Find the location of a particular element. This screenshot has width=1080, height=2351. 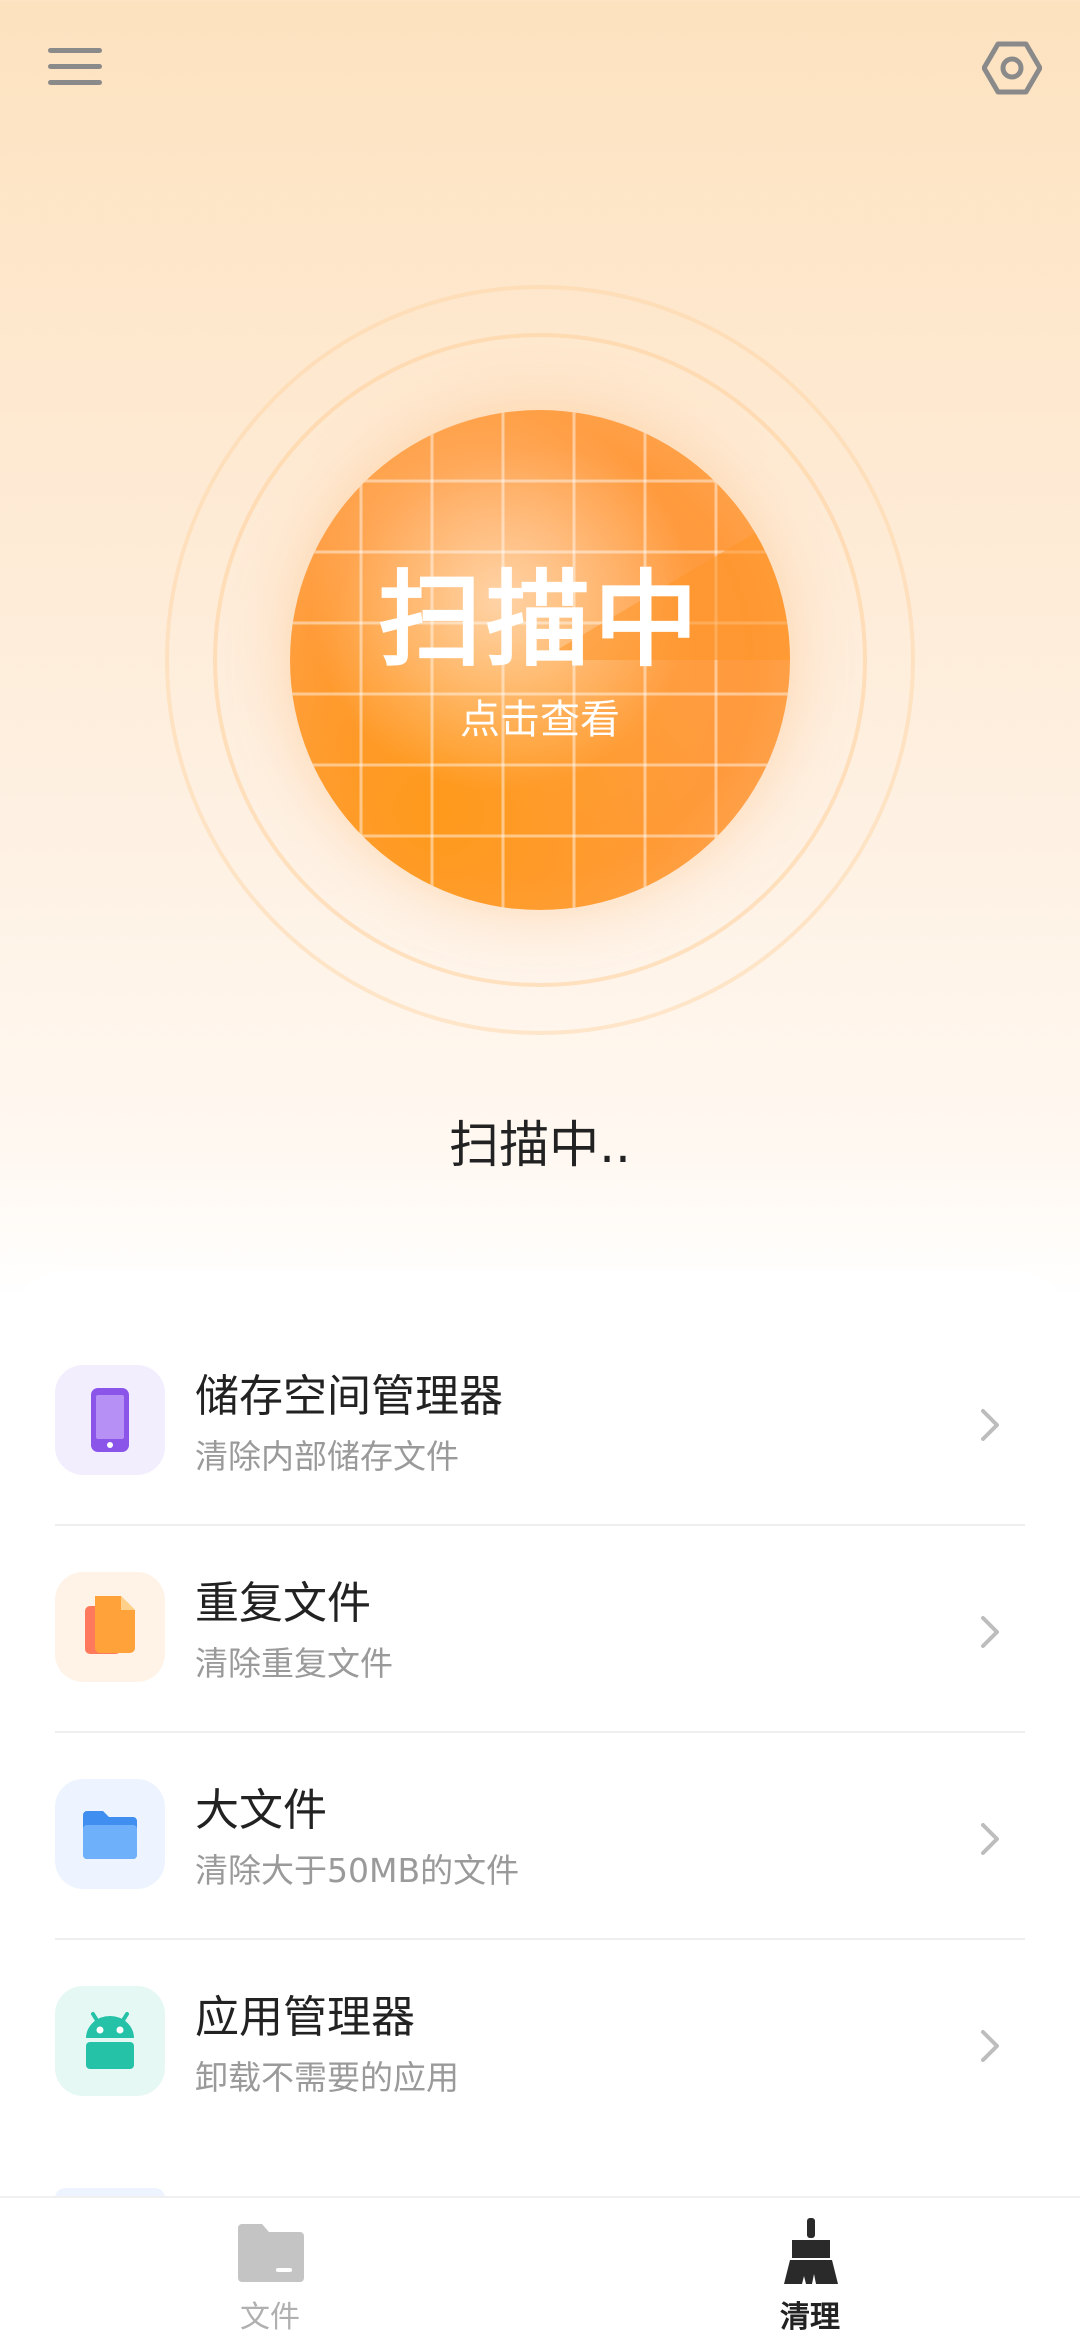

tool-item-duplicate-files: 重复文件 清除重复文件 is located at coordinates (540, 1635).